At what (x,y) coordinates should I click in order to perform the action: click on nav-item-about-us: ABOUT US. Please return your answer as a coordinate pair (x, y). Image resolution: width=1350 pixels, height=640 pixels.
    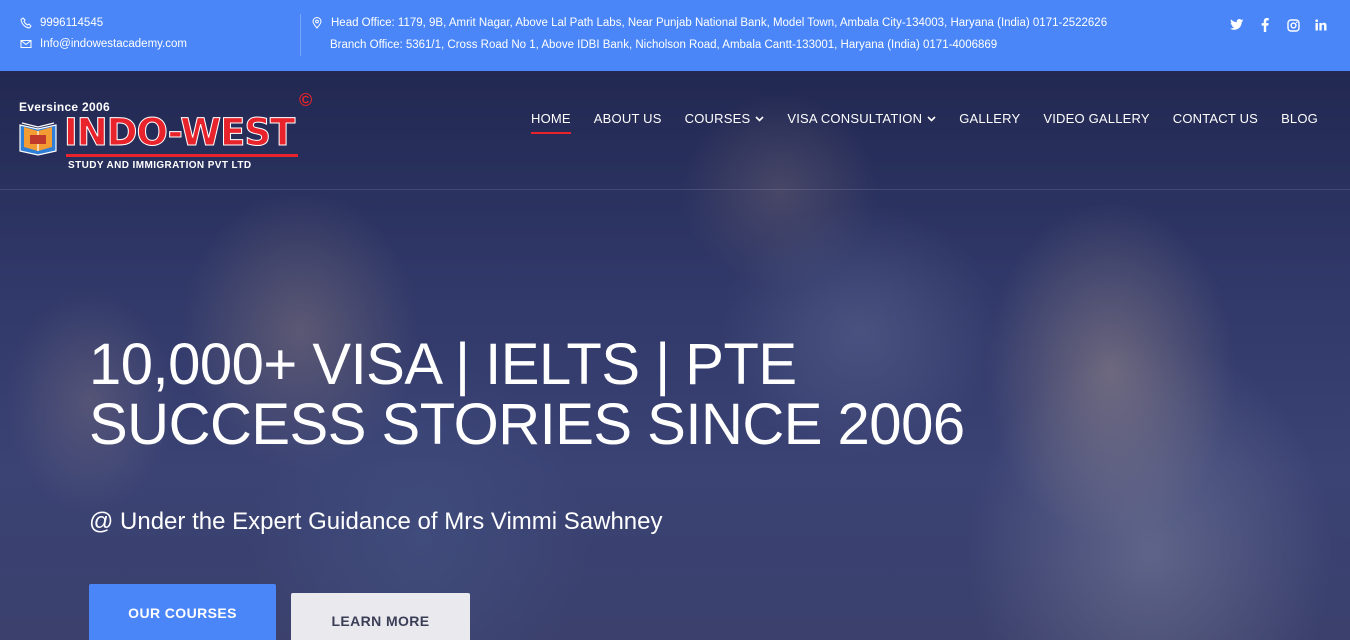
    Looking at the image, I should click on (628, 122).